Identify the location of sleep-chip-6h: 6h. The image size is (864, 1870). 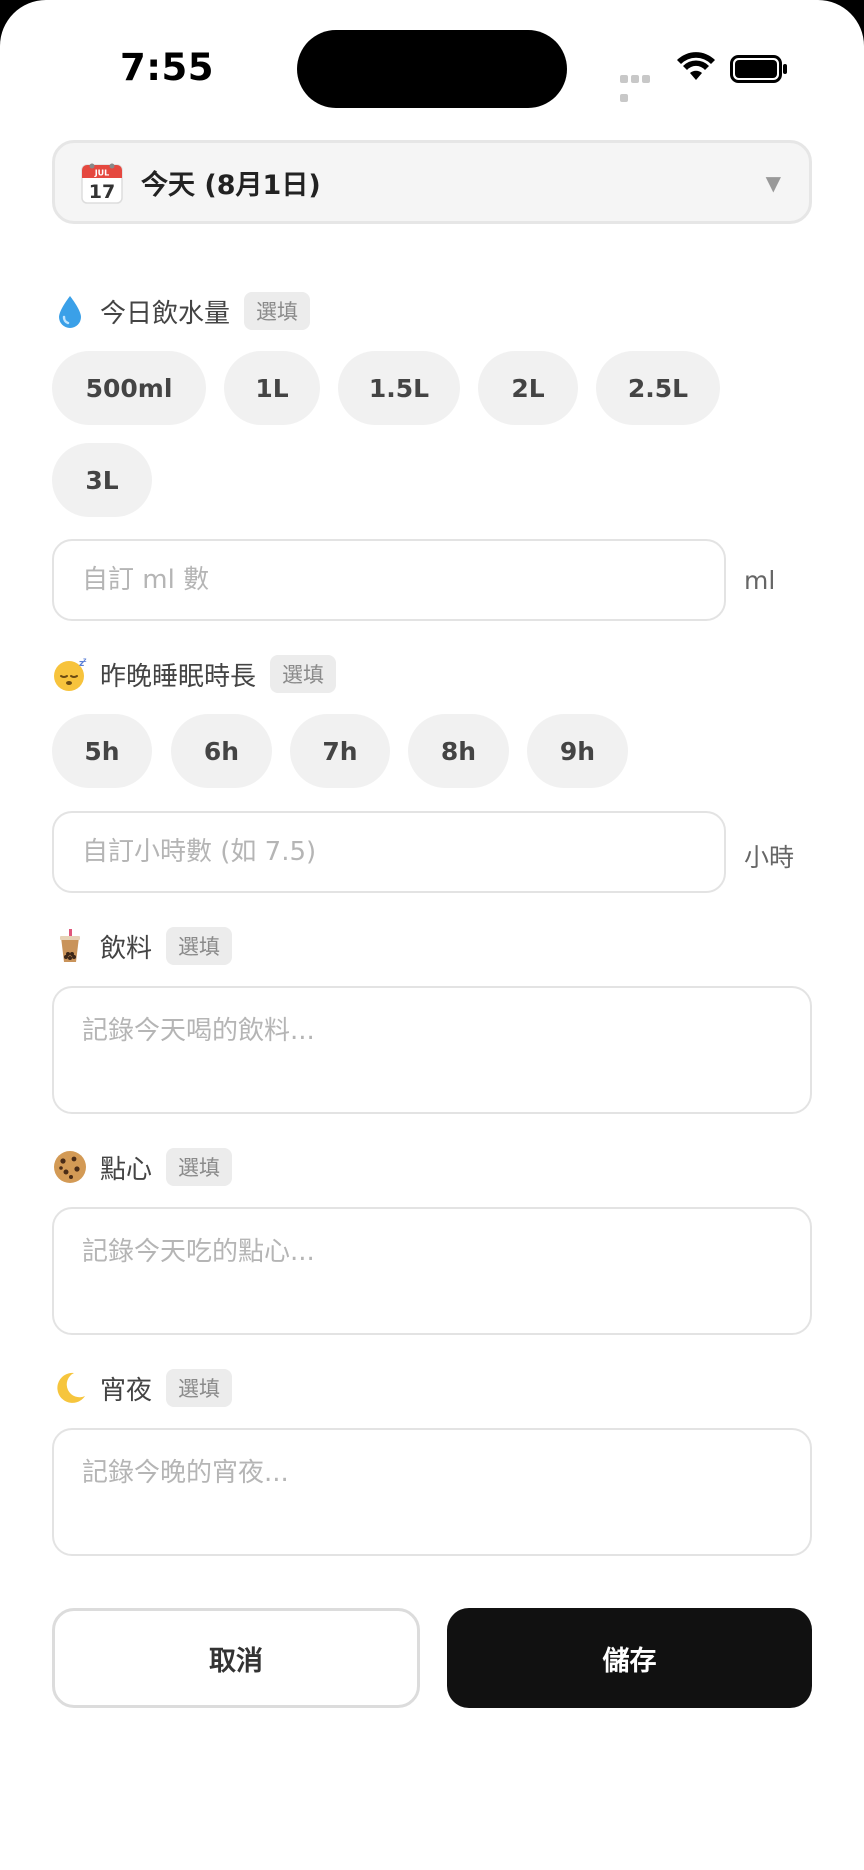
(221, 751).